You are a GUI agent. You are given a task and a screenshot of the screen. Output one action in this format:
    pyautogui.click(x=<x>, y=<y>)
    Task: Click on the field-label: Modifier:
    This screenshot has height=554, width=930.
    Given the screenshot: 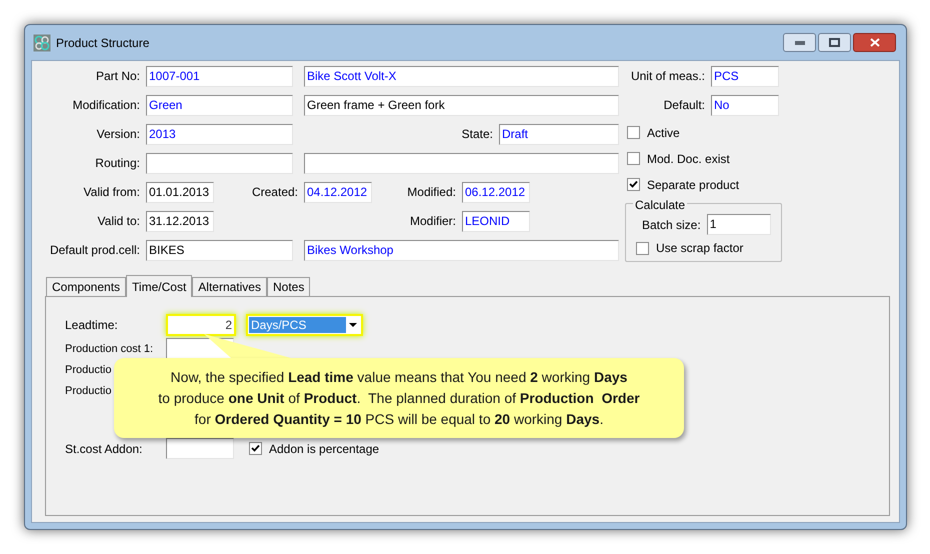 What is the action you would take?
    pyautogui.click(x=433, y=221)
    